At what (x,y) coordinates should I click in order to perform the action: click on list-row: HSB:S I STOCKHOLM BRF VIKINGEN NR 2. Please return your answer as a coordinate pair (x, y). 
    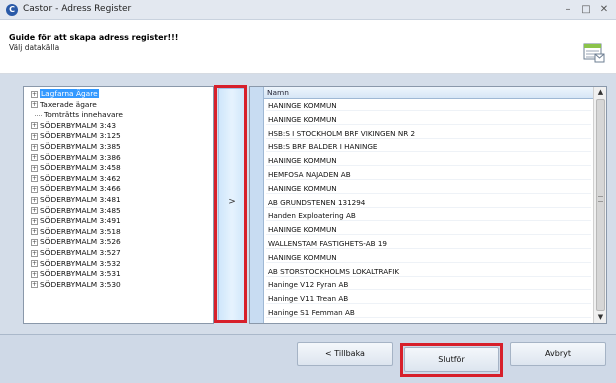
    Looking at the image, I should click on (428, 133).